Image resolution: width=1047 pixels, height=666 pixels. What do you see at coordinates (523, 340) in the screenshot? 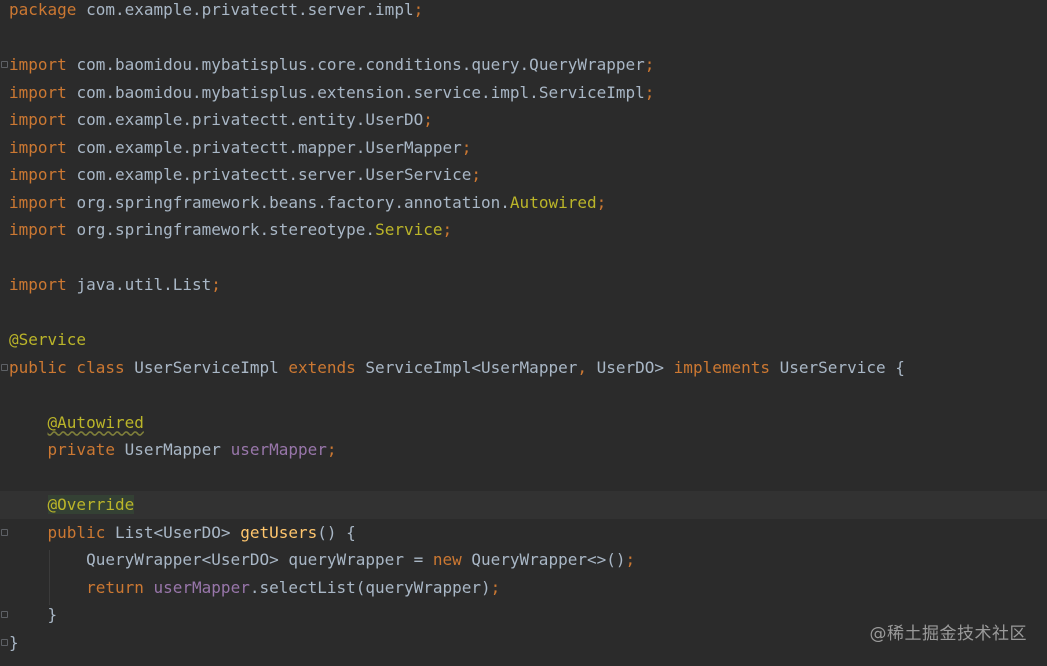
I see `code-line: @Service` at bounding box center [523, 340].